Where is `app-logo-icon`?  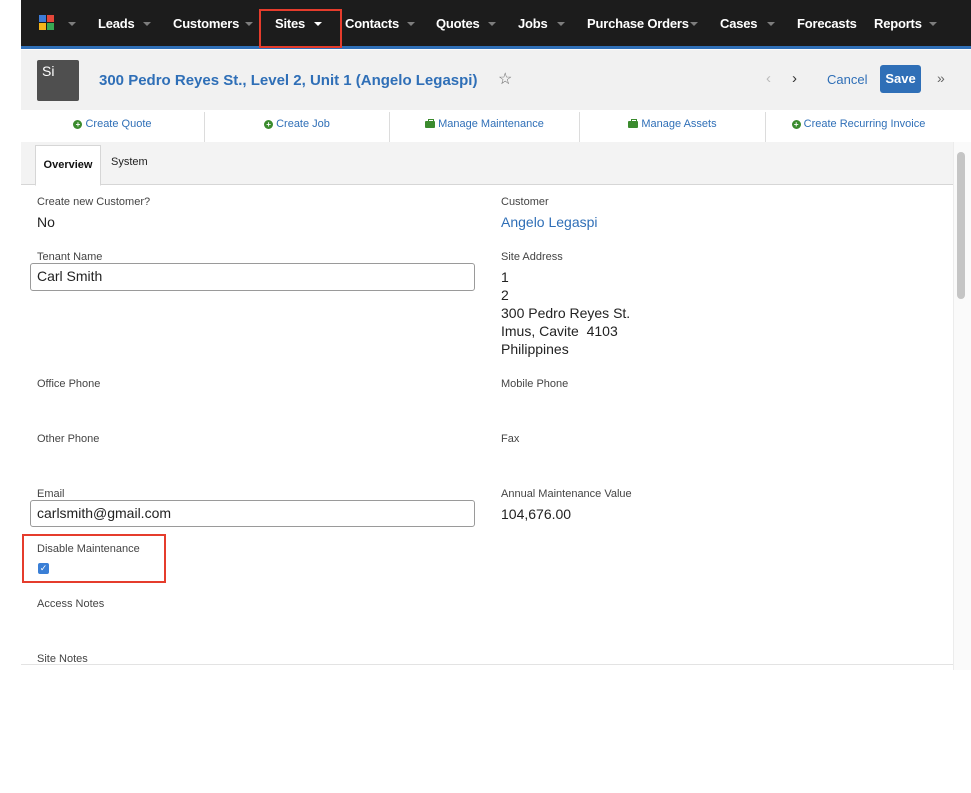
app-logo-icon is located at coordinates (47, 23).